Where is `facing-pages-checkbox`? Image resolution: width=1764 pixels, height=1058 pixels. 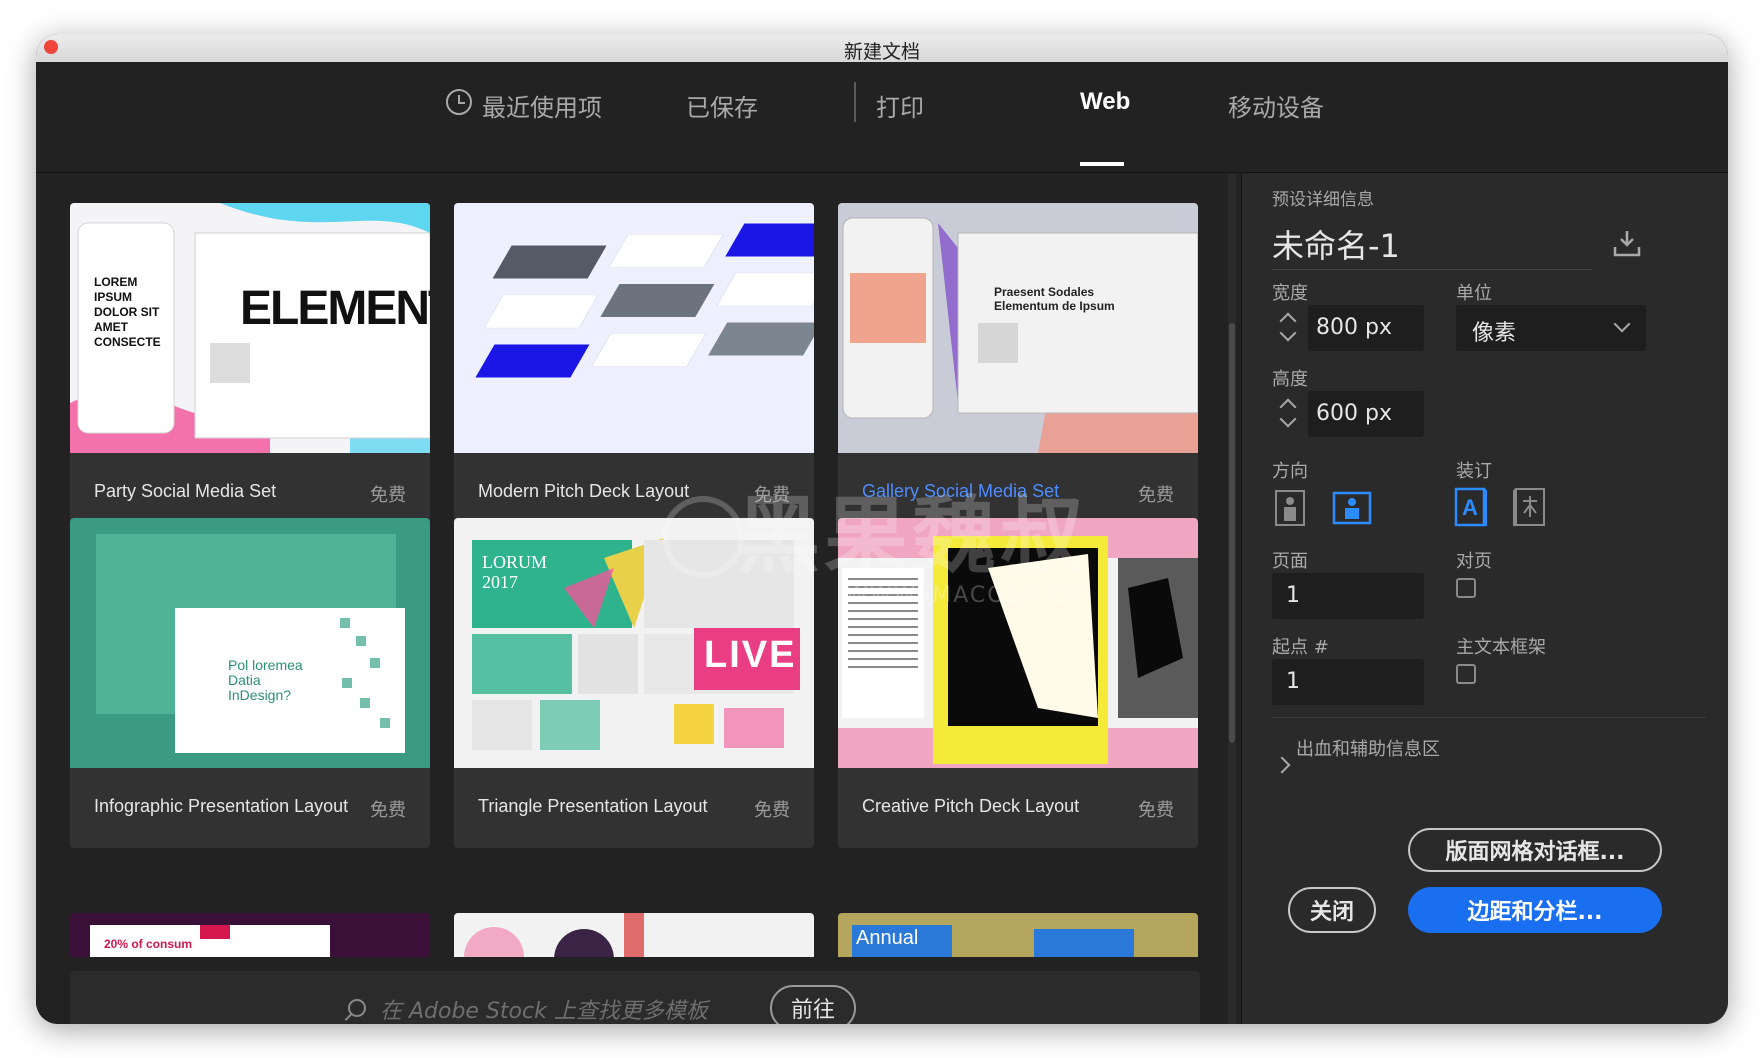 facing-pages-checkbox is located at coordinates (1466, 588).